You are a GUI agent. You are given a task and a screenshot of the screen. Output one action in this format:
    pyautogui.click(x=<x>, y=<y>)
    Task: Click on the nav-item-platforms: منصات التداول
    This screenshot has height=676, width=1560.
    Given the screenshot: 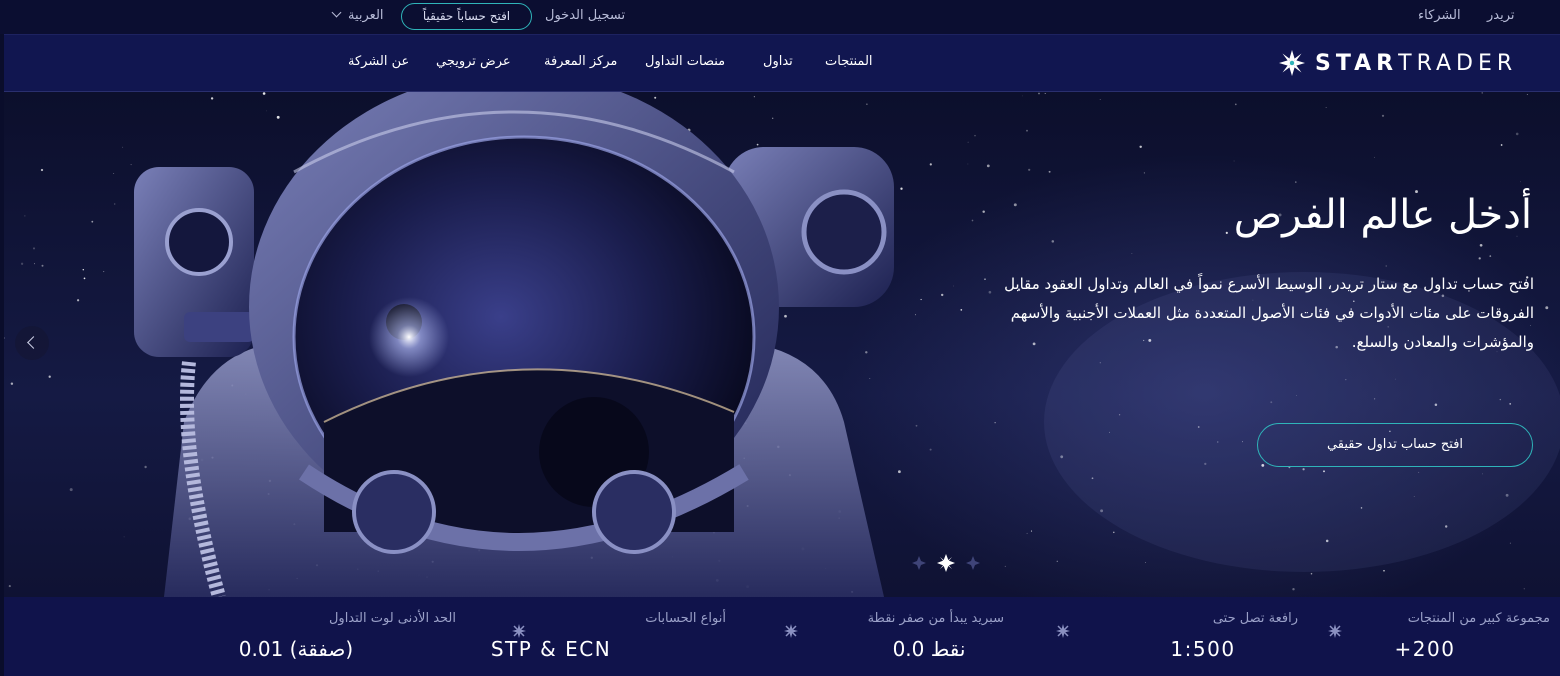 What is the action you would take?
    pyautogui.click(x=685, y=61)
    